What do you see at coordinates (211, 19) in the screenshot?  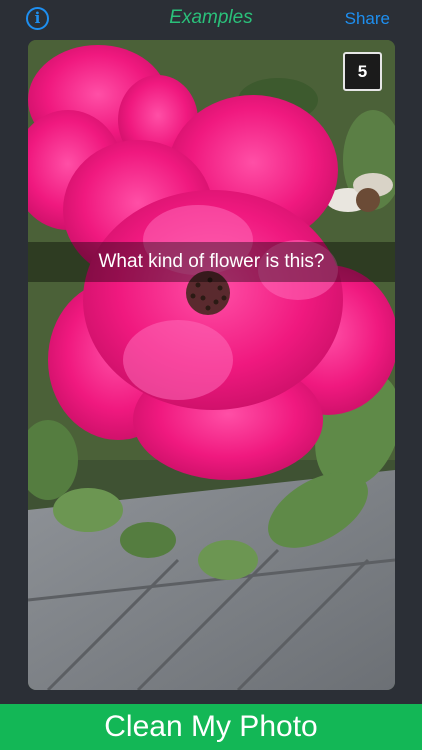 I see `top-nav-bar: i Examples Share` at bounding box center [211, 19].